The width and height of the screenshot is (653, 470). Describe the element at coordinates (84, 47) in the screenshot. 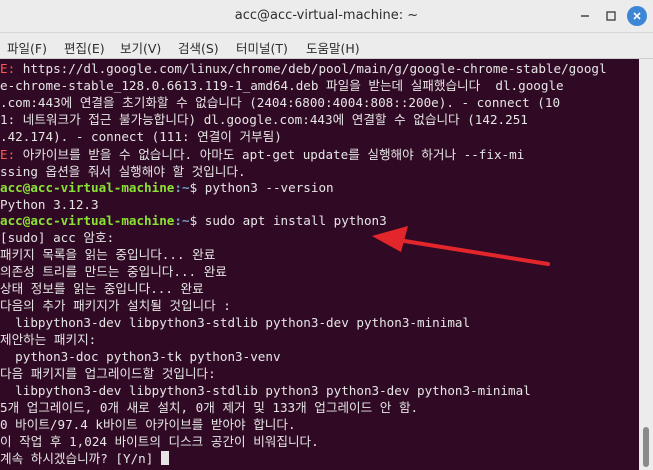

I see `menu-edit: 편집(E)` at that location.